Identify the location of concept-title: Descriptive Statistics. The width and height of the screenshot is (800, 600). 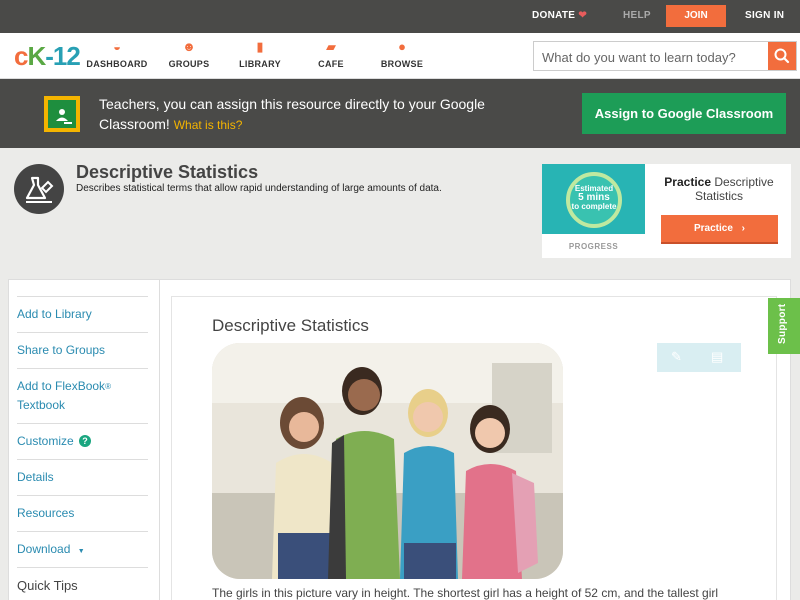
(167, 172).